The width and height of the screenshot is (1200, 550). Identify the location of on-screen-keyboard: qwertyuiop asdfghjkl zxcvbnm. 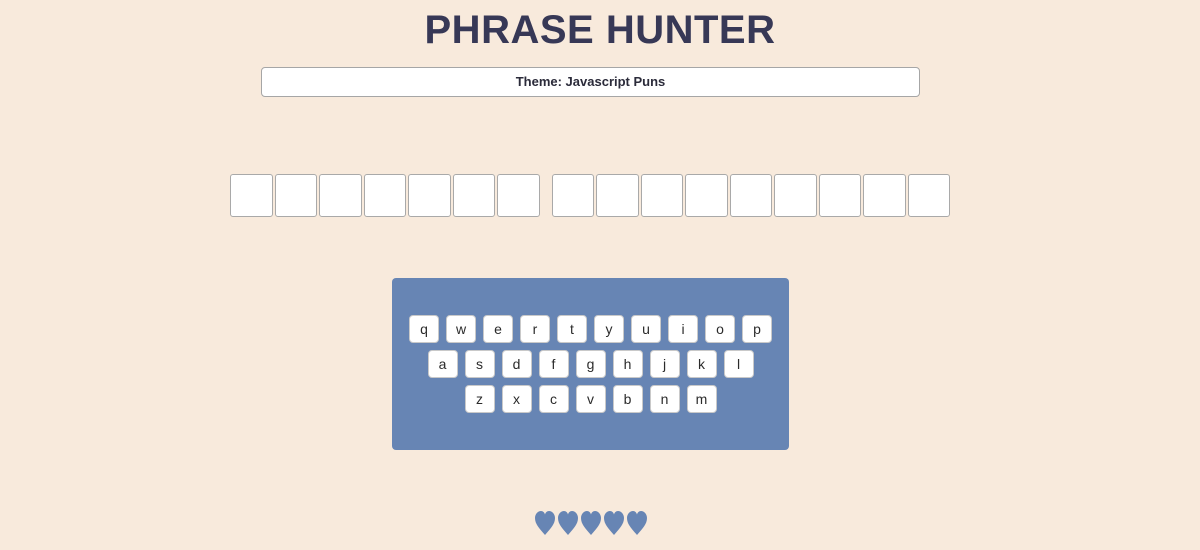
(590, 364).